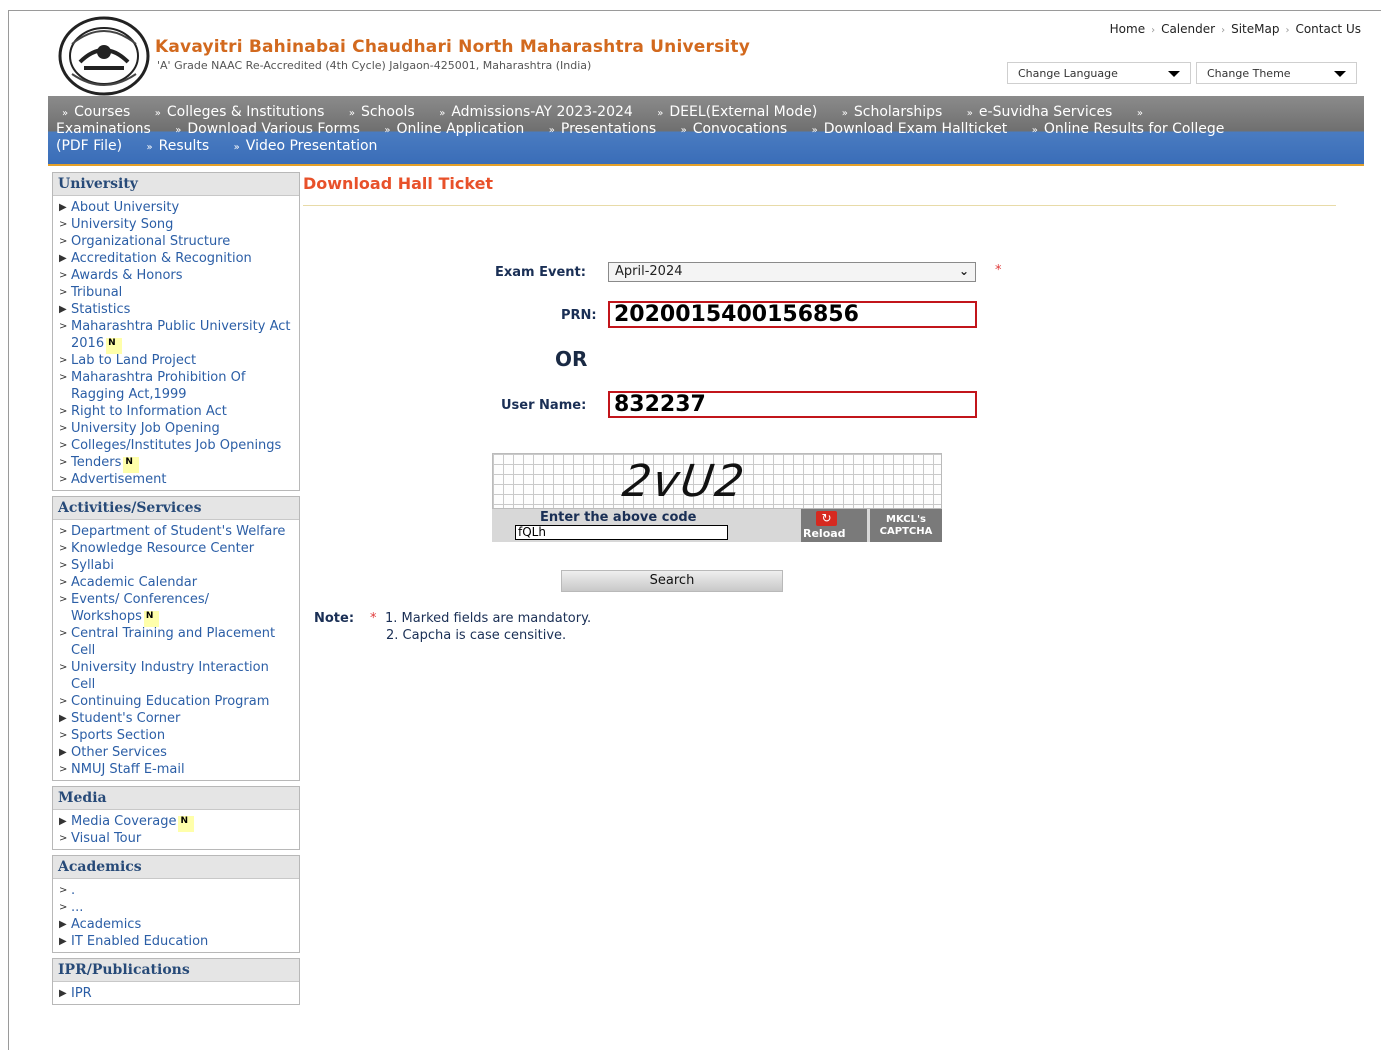 The image size is (1381, 1050). Describe the element at coordinates (176, 718) in the screenshot. I see `sidebar-item-student-s-corner: ▶ Student's Corner` at that location.